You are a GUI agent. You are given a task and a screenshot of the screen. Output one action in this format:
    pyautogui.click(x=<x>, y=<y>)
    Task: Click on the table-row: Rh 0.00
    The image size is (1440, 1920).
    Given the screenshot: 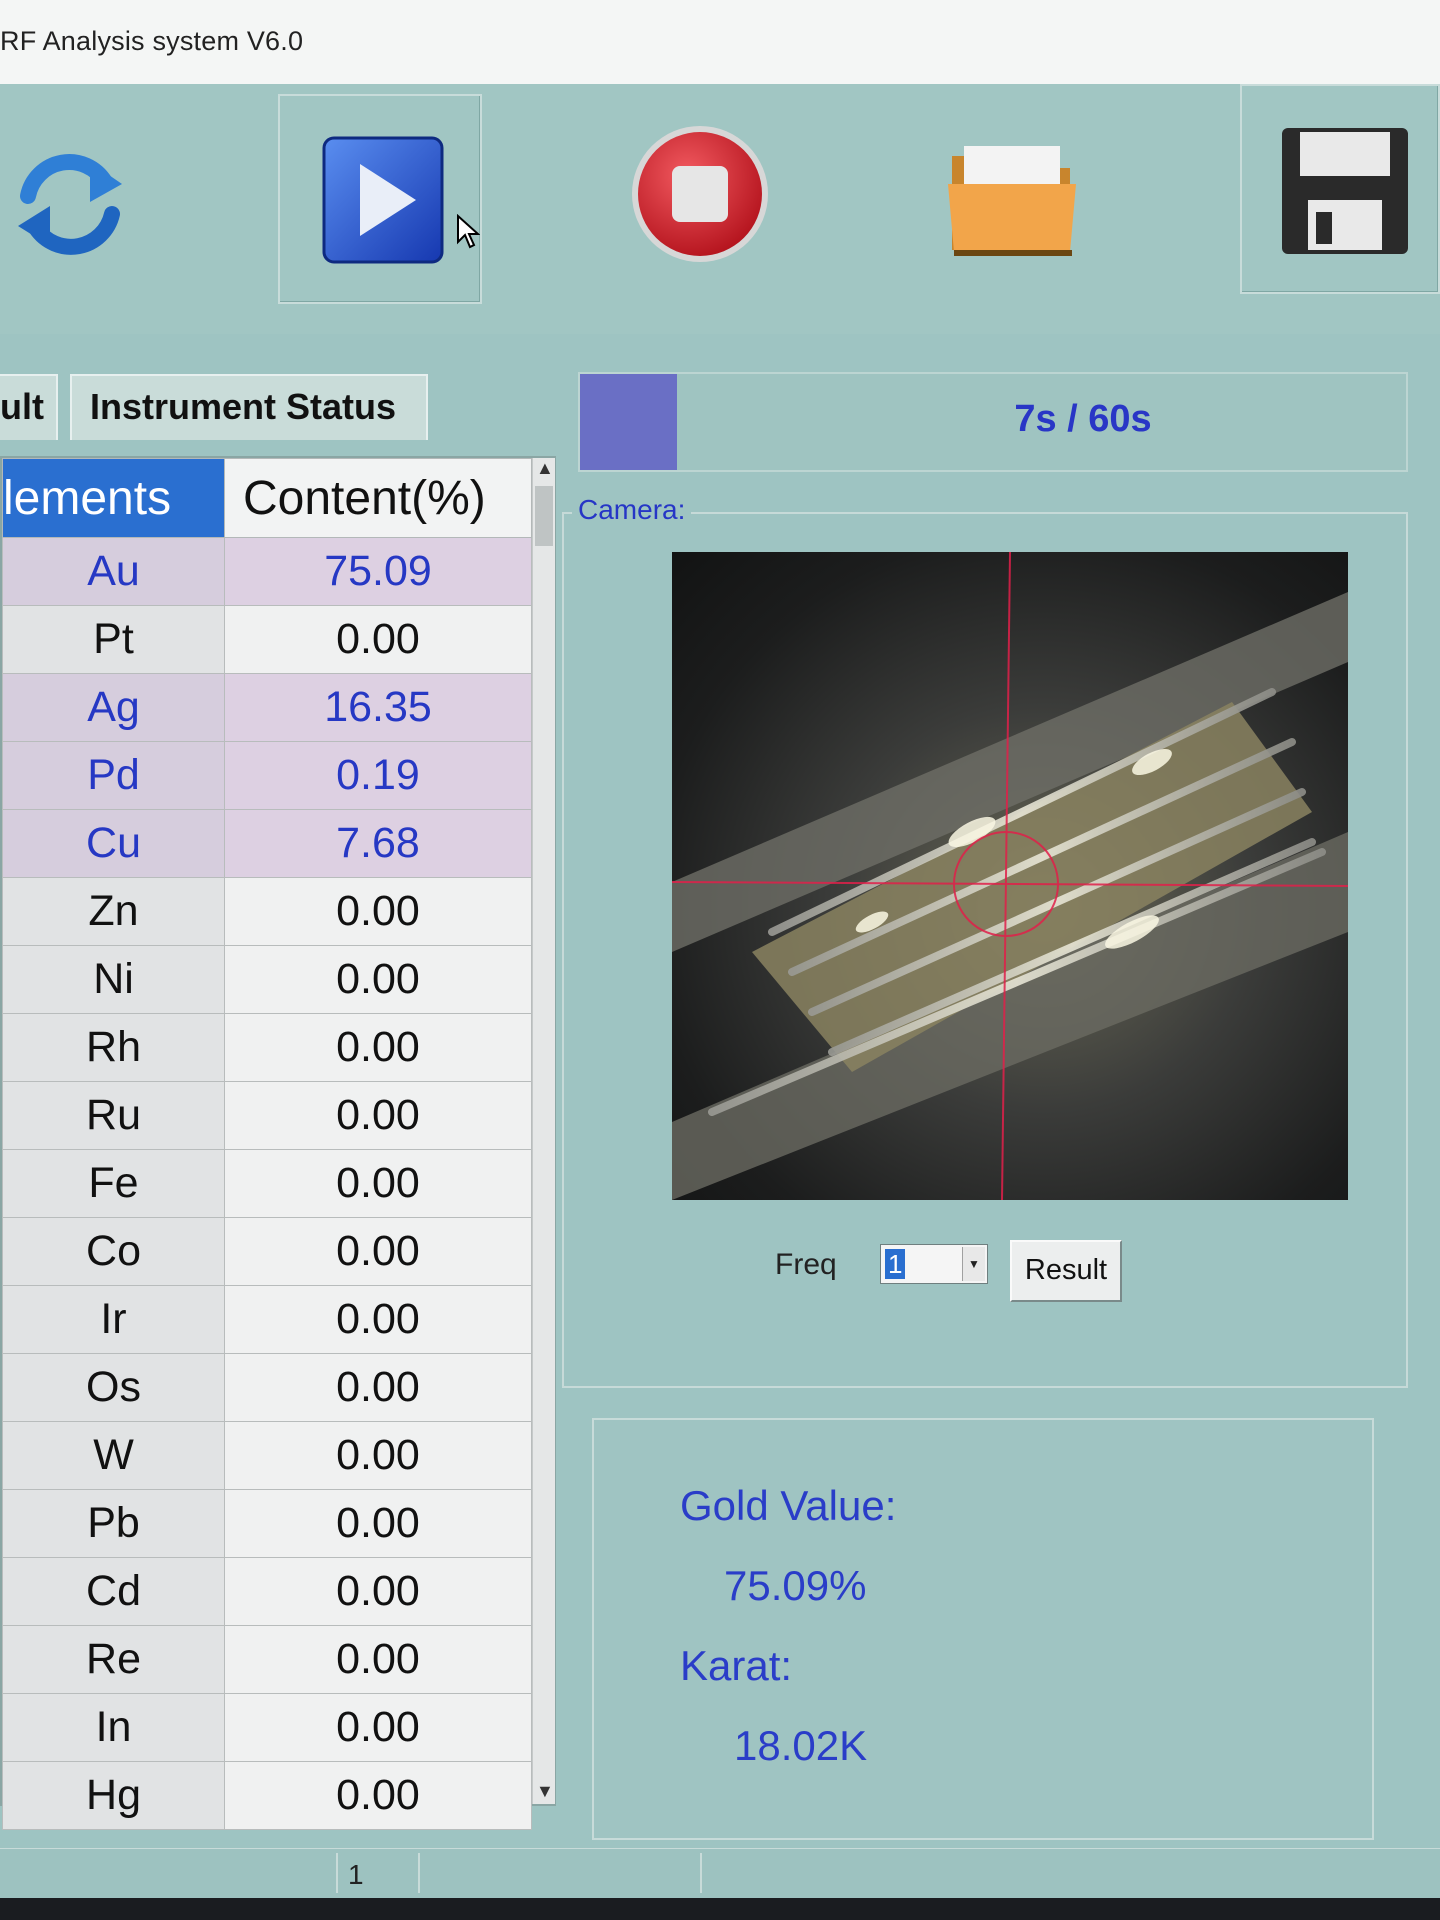 What is the action you would take?
    pyautogui.click(x=267, y=1047)
    